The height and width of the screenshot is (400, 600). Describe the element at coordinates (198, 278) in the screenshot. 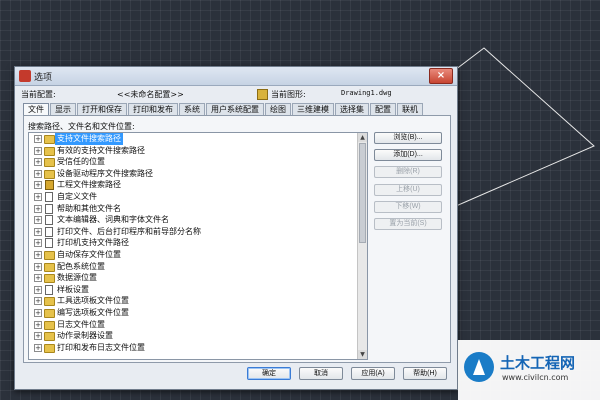

I see `tree-item: + 数据源位置` at that location.